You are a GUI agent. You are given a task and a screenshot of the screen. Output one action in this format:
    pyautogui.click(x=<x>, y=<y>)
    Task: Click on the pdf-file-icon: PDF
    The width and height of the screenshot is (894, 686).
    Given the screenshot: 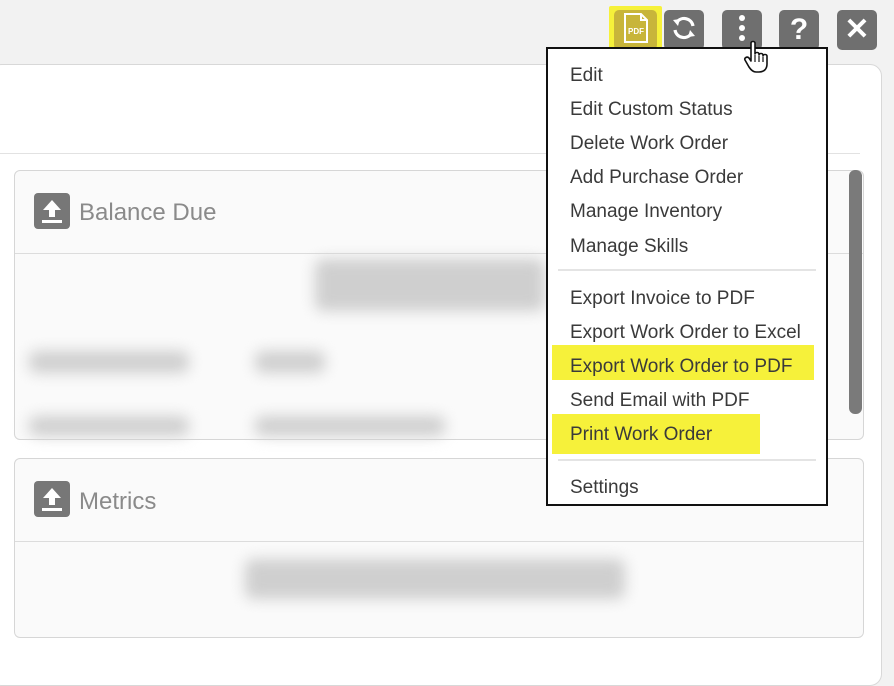 What is the action you would take?
    pyautogui.click(x=636, y=30)
    